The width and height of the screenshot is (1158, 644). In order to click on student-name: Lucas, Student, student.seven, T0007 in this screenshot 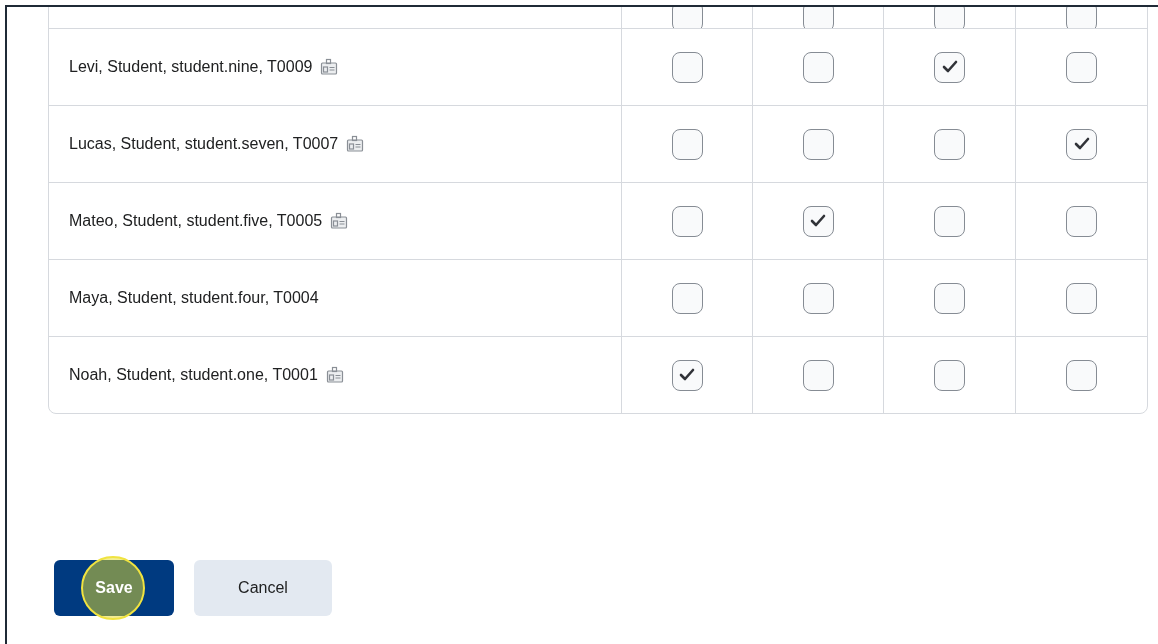, I will do `click(204, 144)`.